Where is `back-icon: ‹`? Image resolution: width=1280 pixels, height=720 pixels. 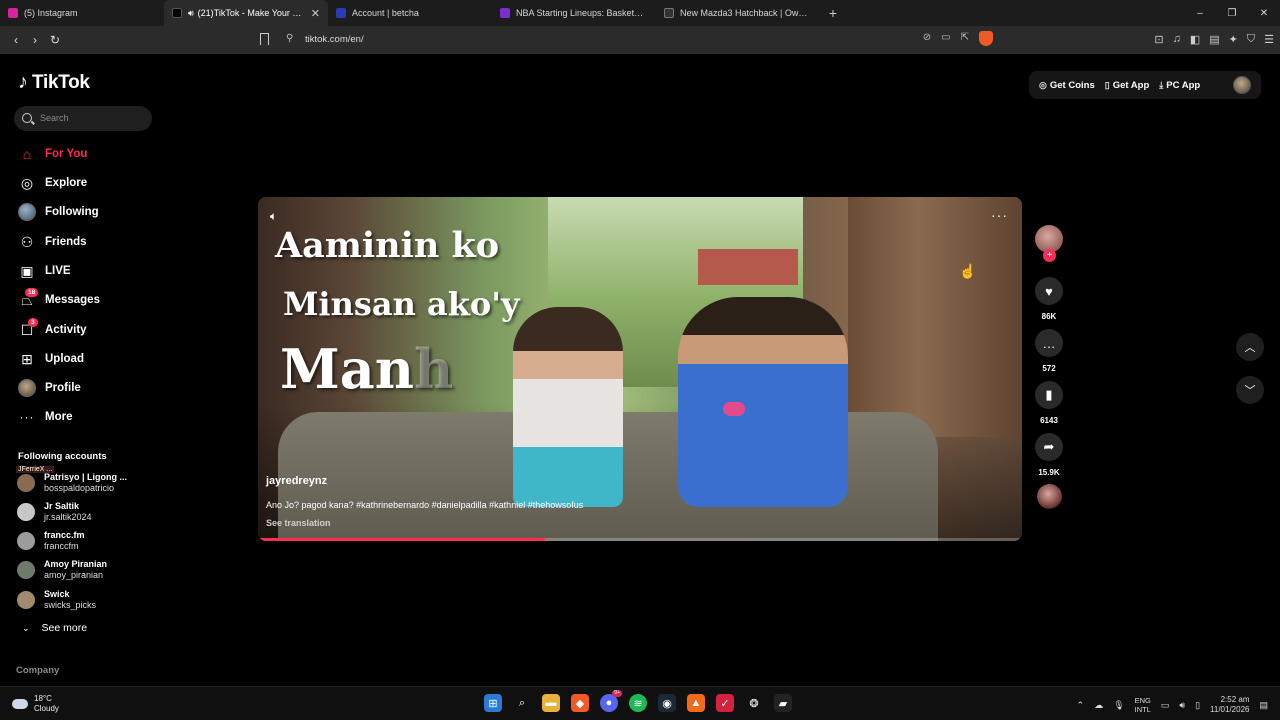
back-icon: ‹ is located at coordinates (16, 40).